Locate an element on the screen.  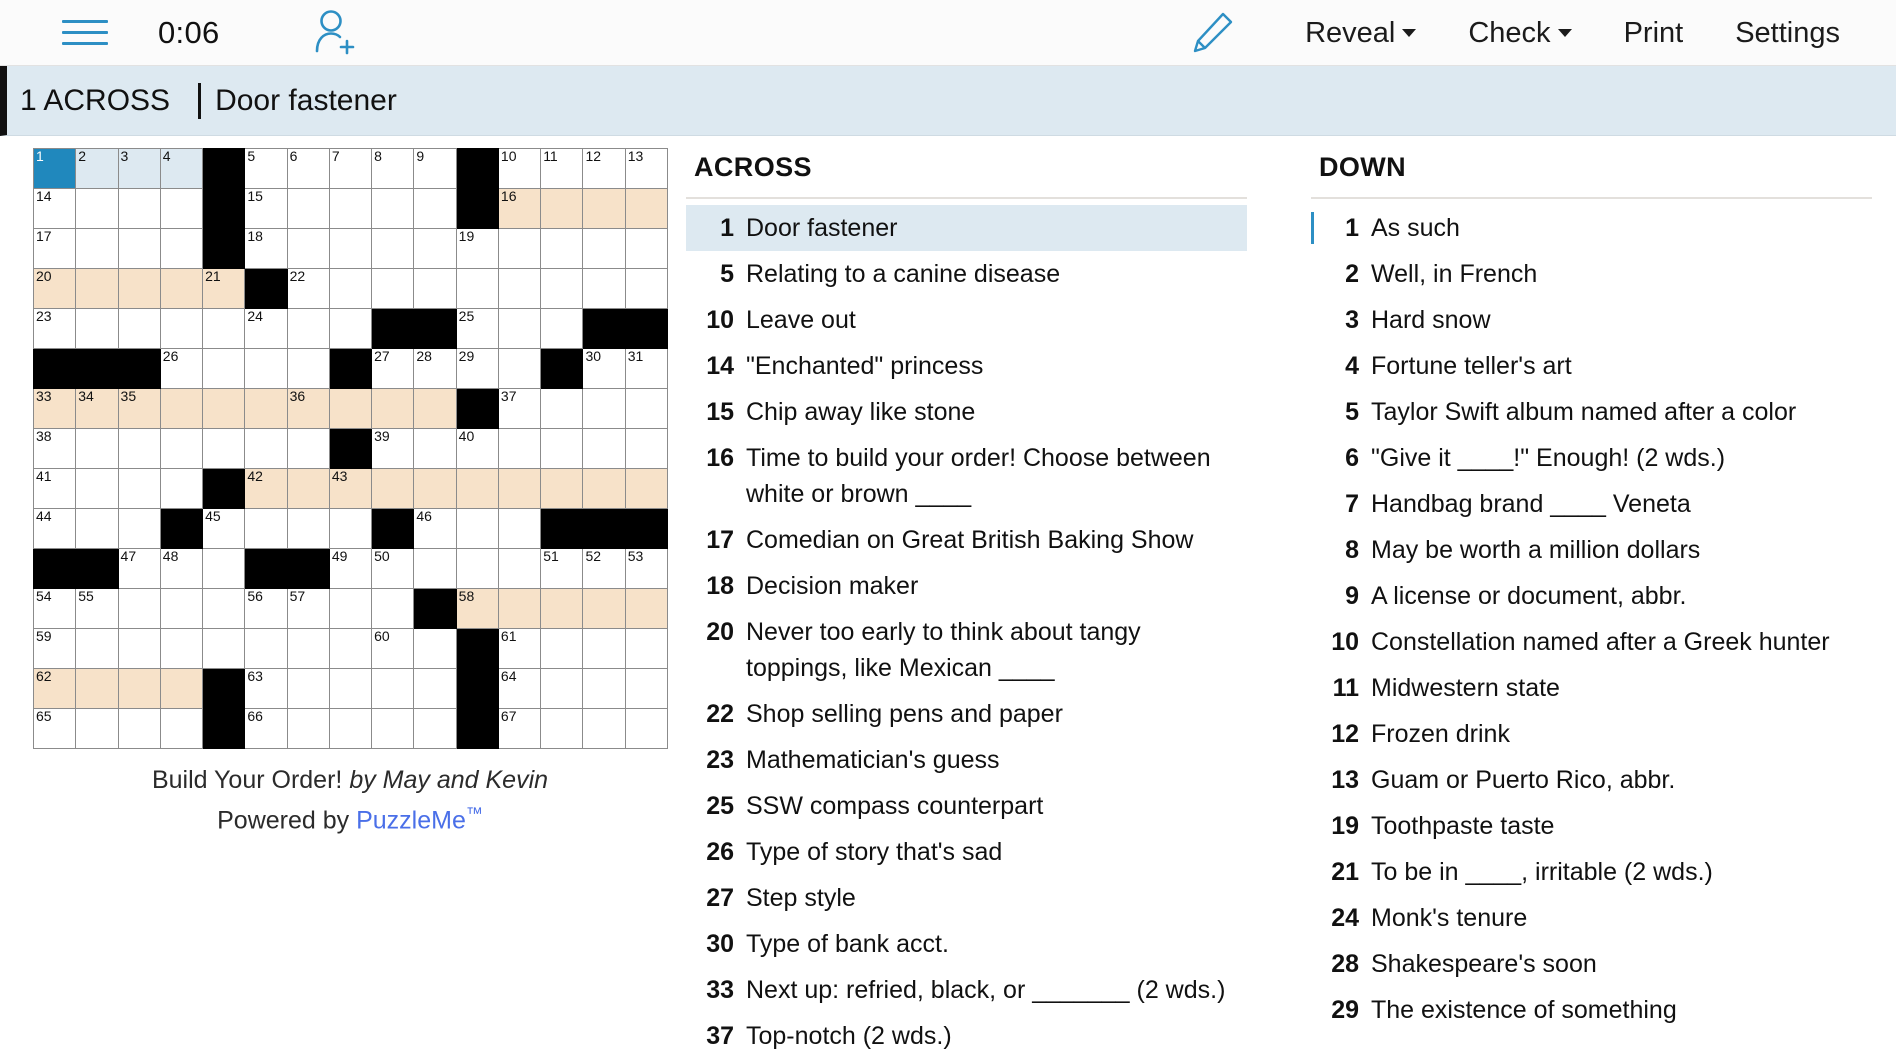
grid-cell: 13 is located at coordinates (646, 168).